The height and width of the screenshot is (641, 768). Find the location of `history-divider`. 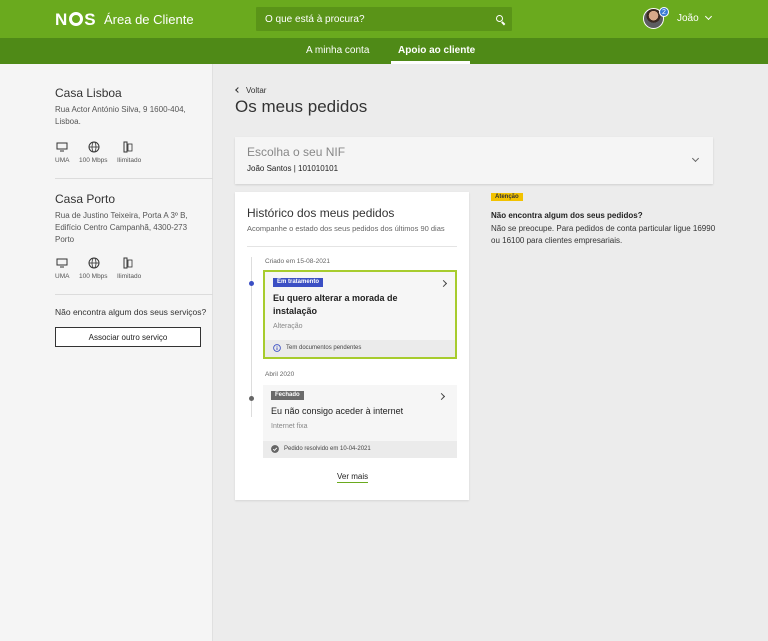

history-divider is located at coordinates (352, 246).